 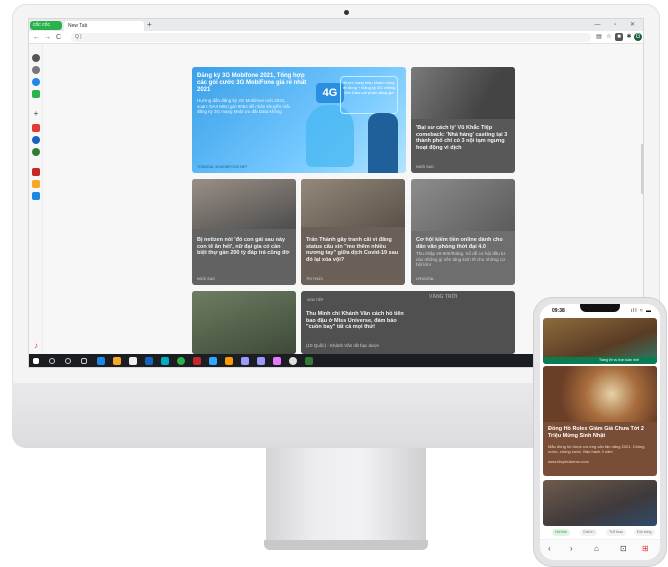 I want to click on home-icon: ⌂, so click(x=596, y=548).